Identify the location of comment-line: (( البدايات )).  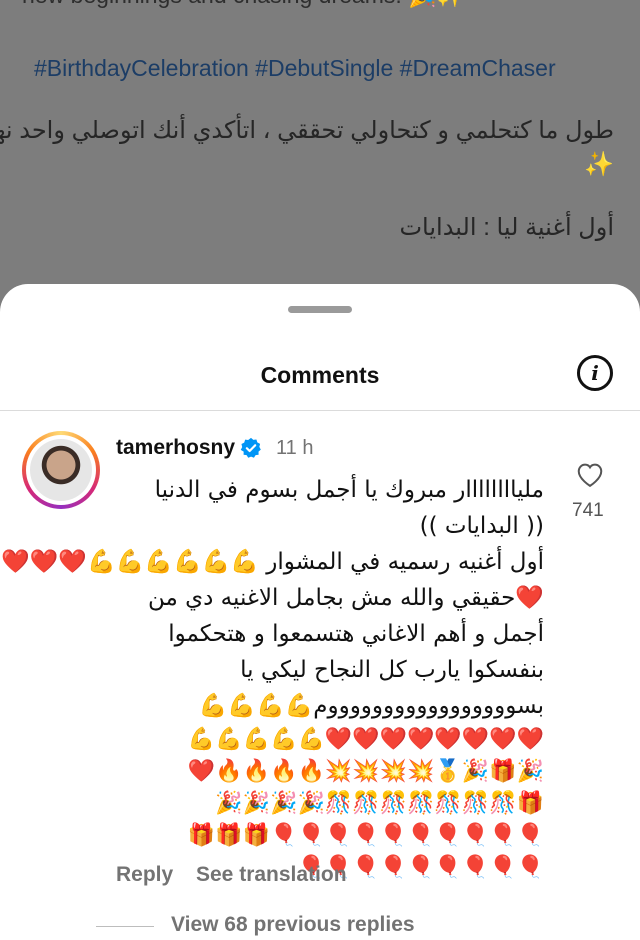
(481, 526).